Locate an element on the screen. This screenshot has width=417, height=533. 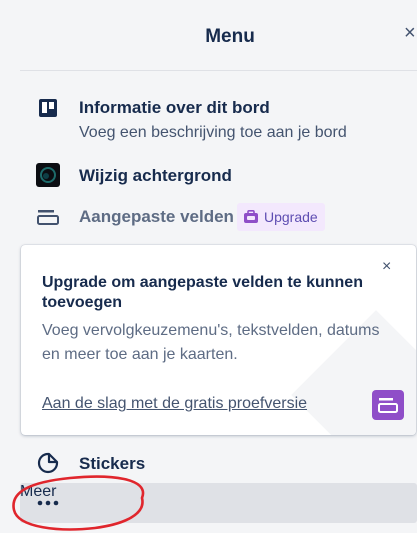
board-info-label: Informatie over dit bord is located at coordinates (174, 107).